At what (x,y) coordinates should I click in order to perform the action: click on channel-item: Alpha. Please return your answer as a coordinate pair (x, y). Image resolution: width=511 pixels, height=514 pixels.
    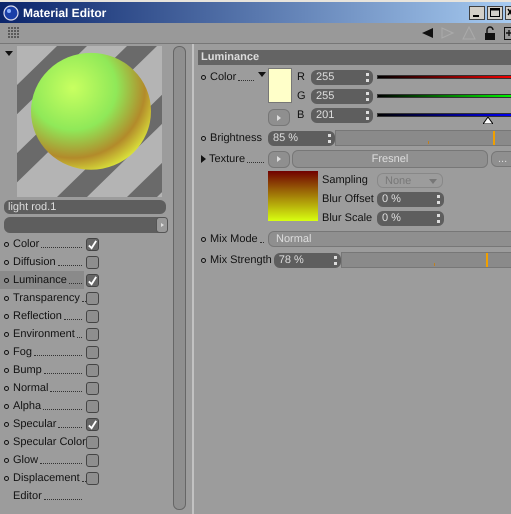
    Looking at the image, I should click on (42, 406).